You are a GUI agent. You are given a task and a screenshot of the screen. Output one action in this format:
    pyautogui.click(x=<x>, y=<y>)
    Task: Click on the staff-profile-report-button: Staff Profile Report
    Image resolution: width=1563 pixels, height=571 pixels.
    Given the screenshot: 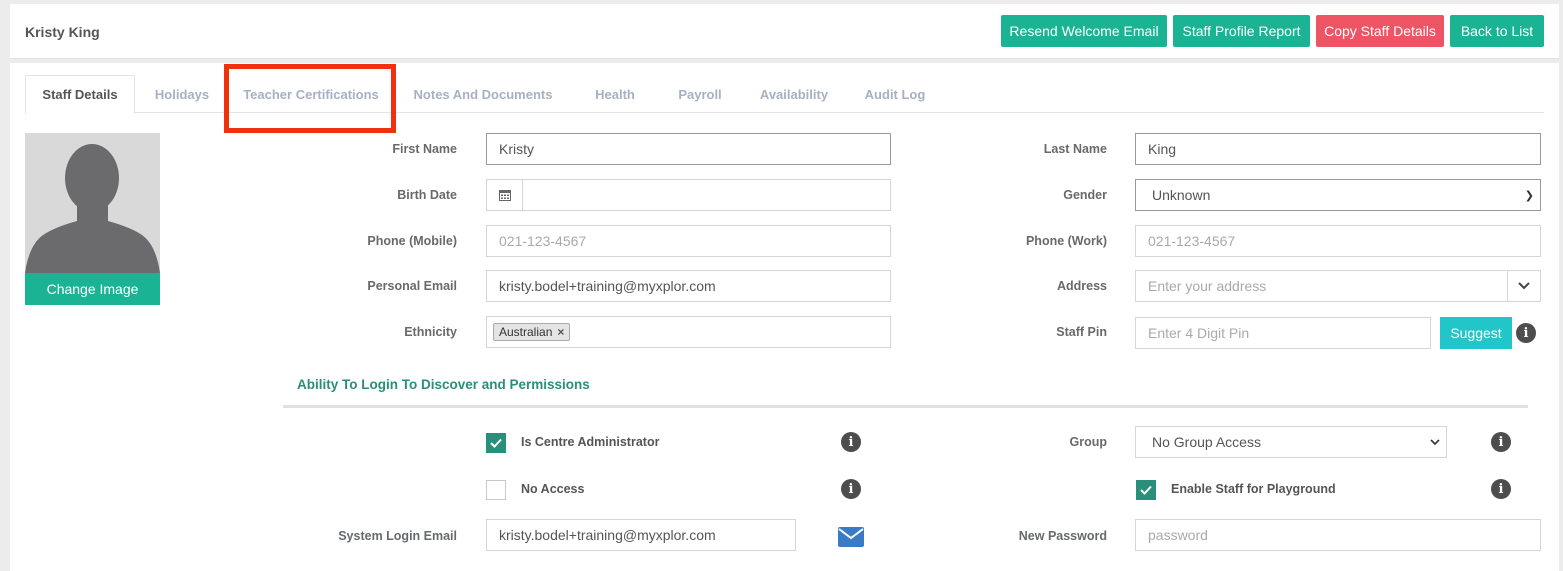 What is the action you would take?
    pyautogui.click(x=1241, y=31)
    